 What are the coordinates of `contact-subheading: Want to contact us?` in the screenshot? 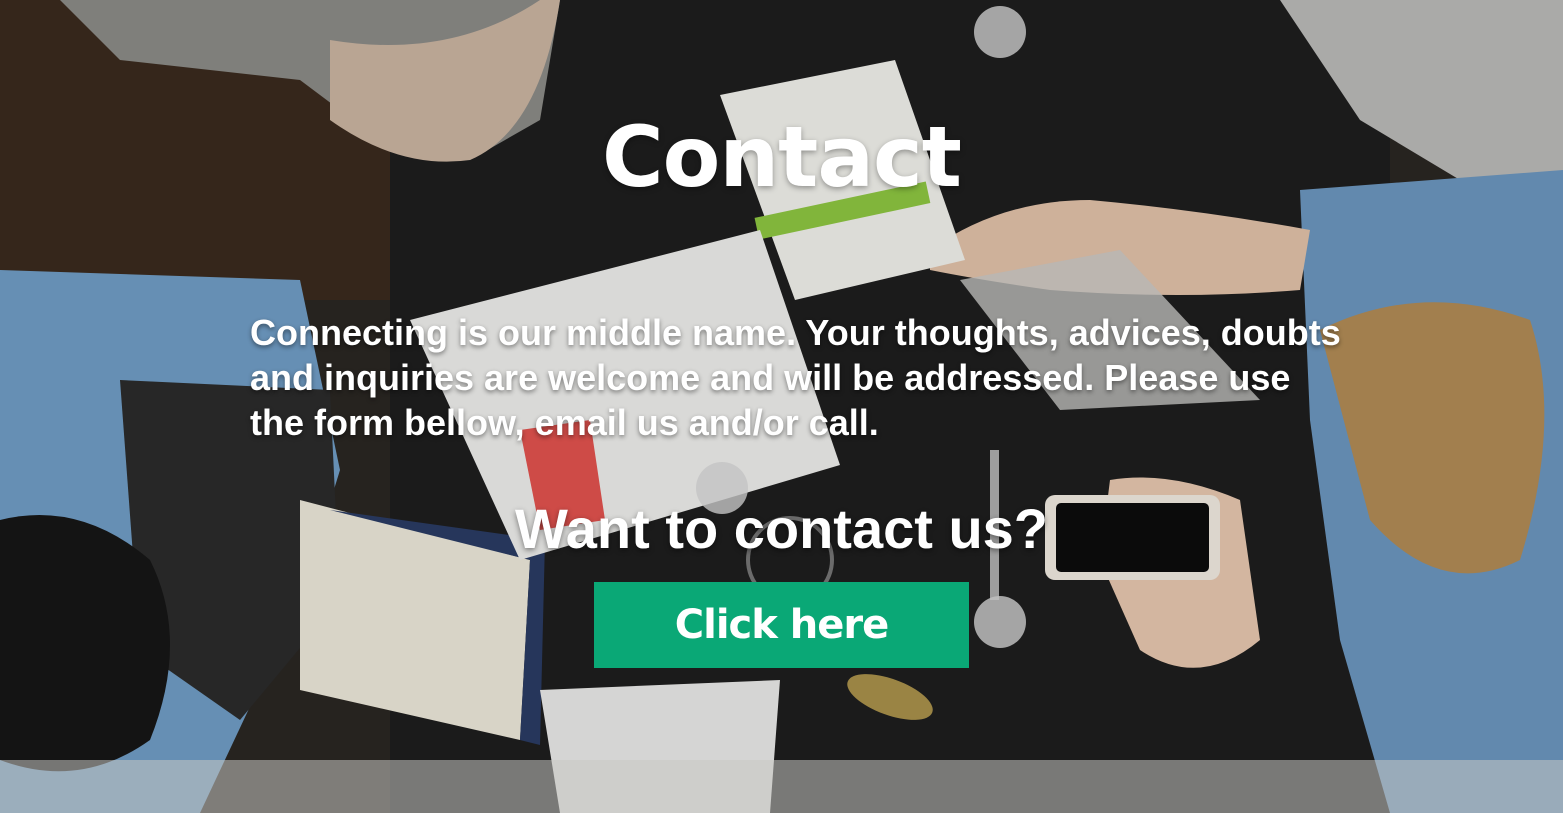 It's located at (781, 528).